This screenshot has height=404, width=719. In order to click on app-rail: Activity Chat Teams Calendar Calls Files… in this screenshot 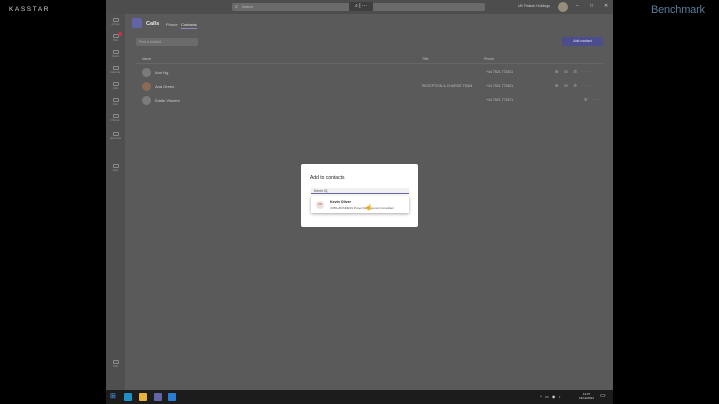, I will do `click(115, 202)`.